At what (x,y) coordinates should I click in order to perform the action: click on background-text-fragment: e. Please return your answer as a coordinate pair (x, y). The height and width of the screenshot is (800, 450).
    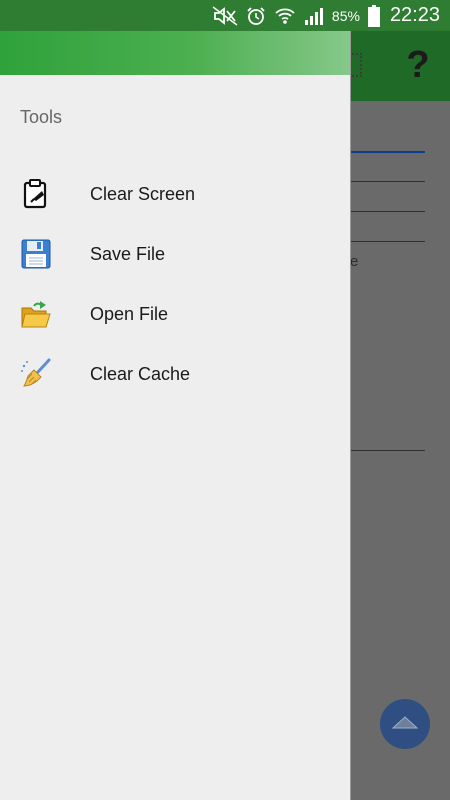
    Looking at the image, I should click on (354, 261).